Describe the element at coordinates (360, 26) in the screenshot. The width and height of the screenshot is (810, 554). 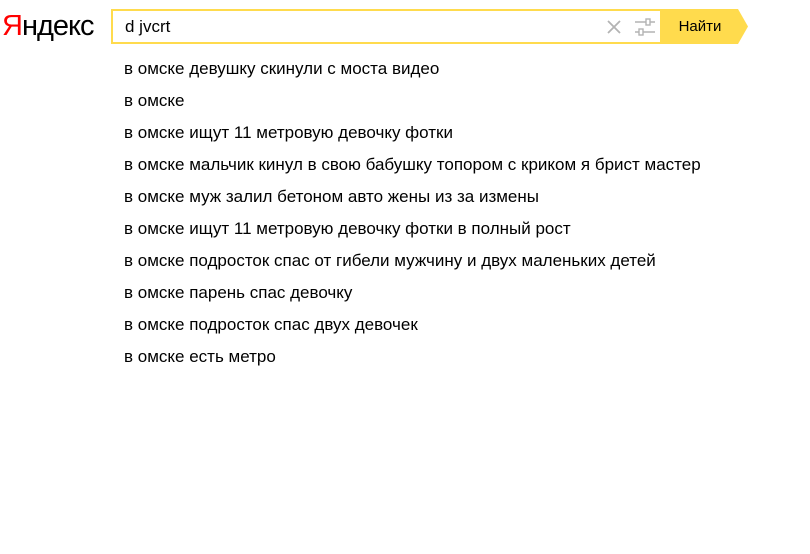
I see `search-input` at that location.